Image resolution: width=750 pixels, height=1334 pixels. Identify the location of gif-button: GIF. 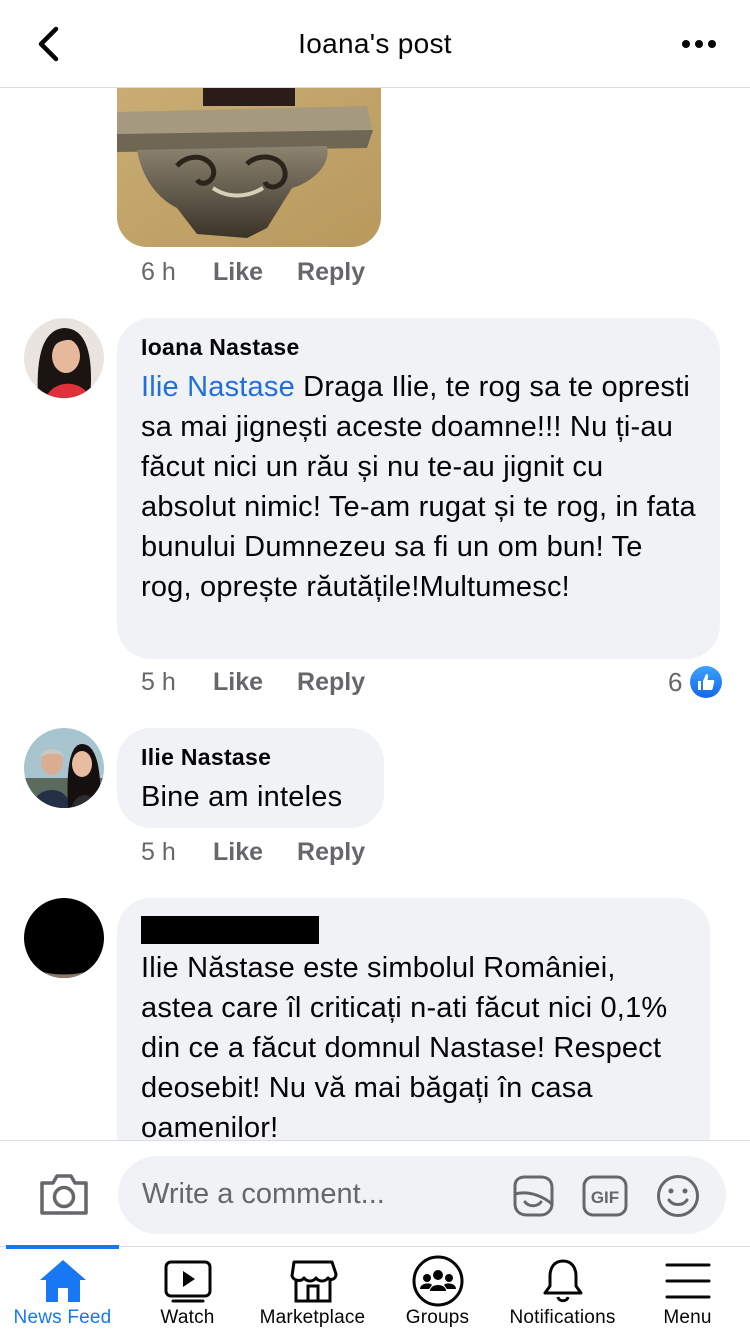
(605, 1196).